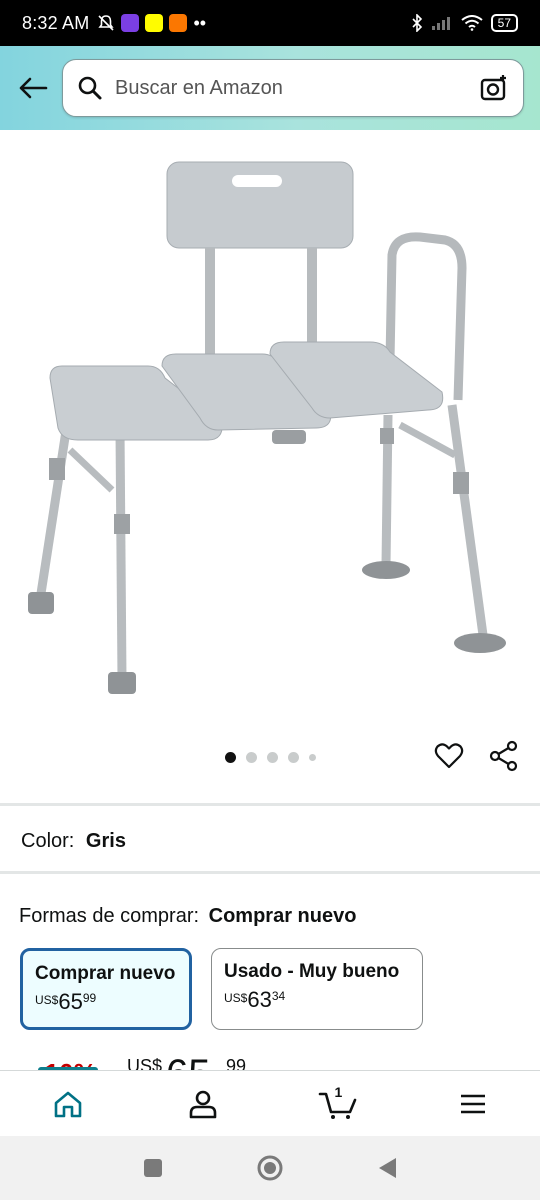 Image resolution: width=540 pixels, height=1200 pixels. Describe the element at coordinates (387, 1168) in the screenshot. I see `back-triangle-icon` at that location.